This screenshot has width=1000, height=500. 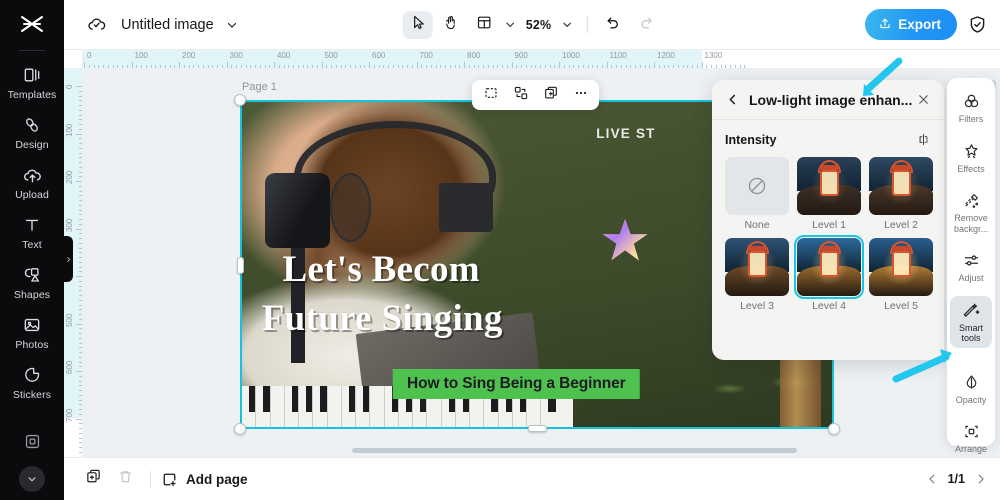 I want to click on horizontal-scrollbar, so click(x=574, y=450).